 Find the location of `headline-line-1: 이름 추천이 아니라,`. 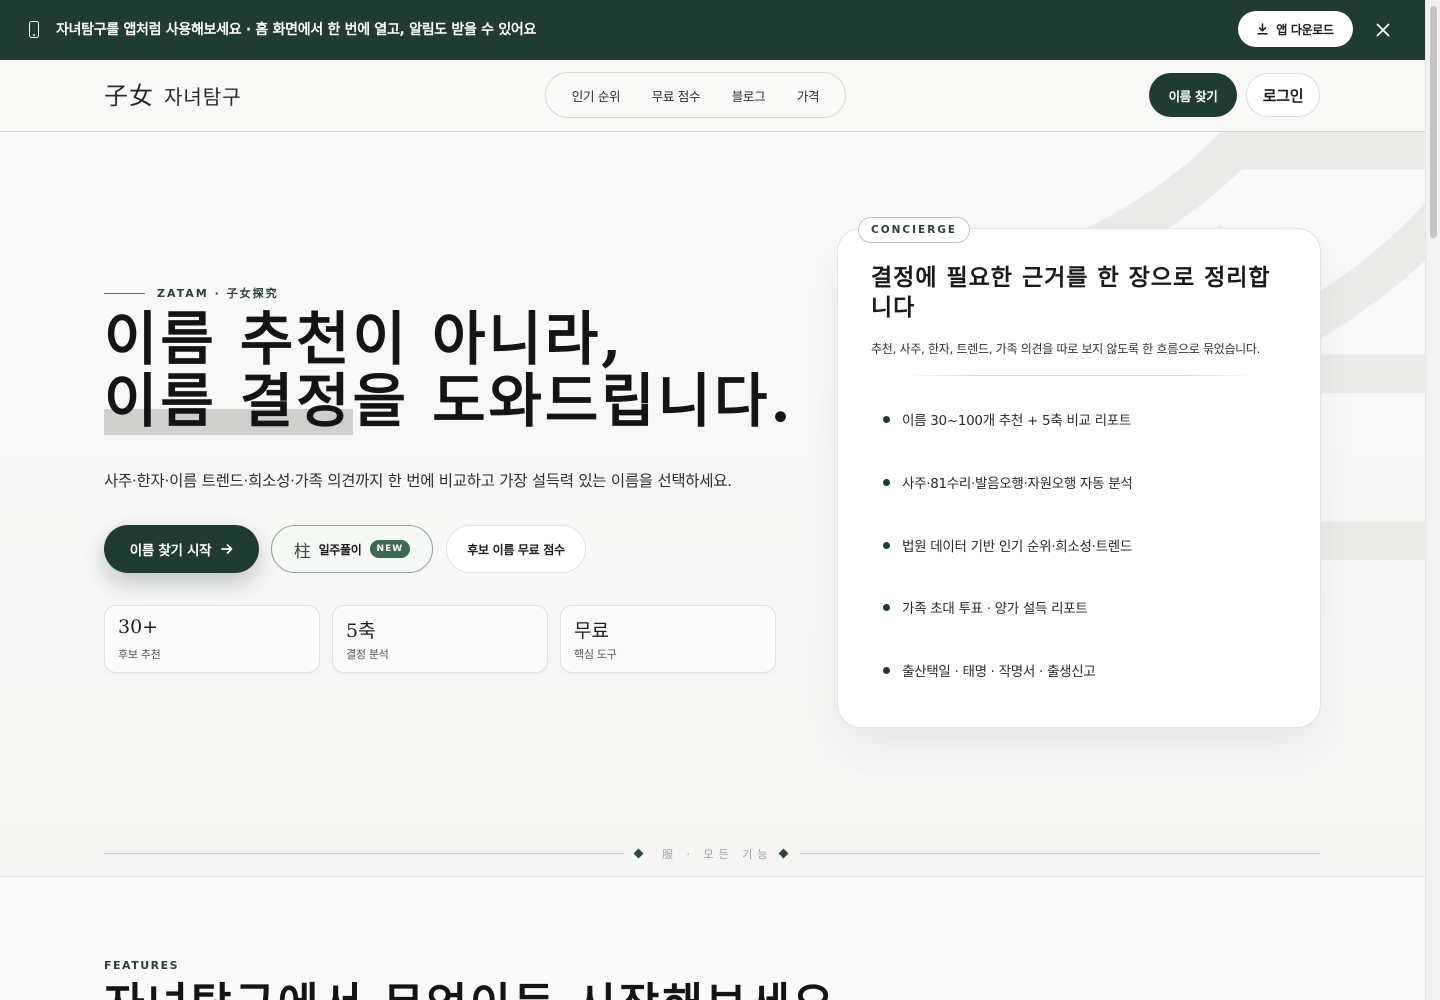

headline-line-1: 이름 추천이 아니라, is located at coordinates (364, 339).